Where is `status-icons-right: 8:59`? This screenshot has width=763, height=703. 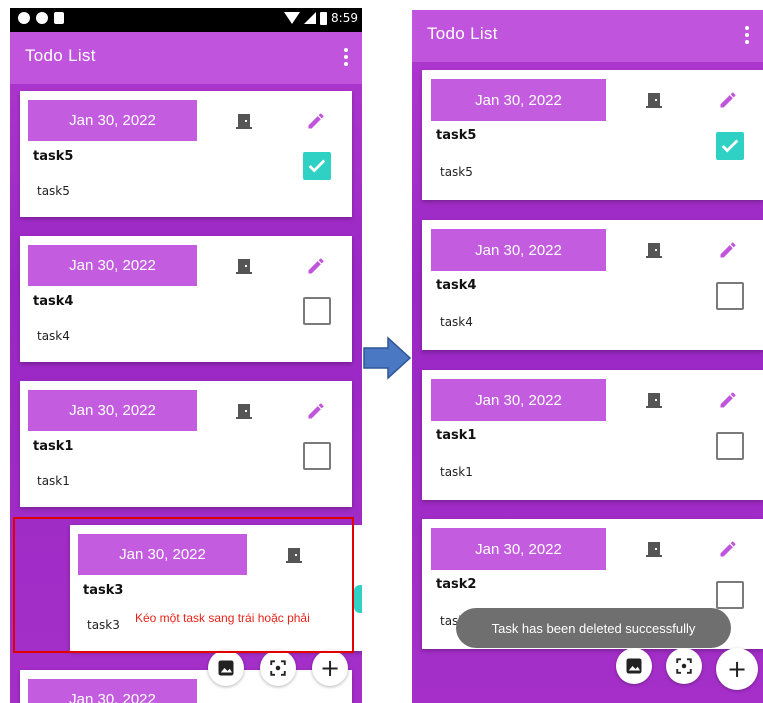
status-icons-right: 8:59 is located at coordinates (321, 18).